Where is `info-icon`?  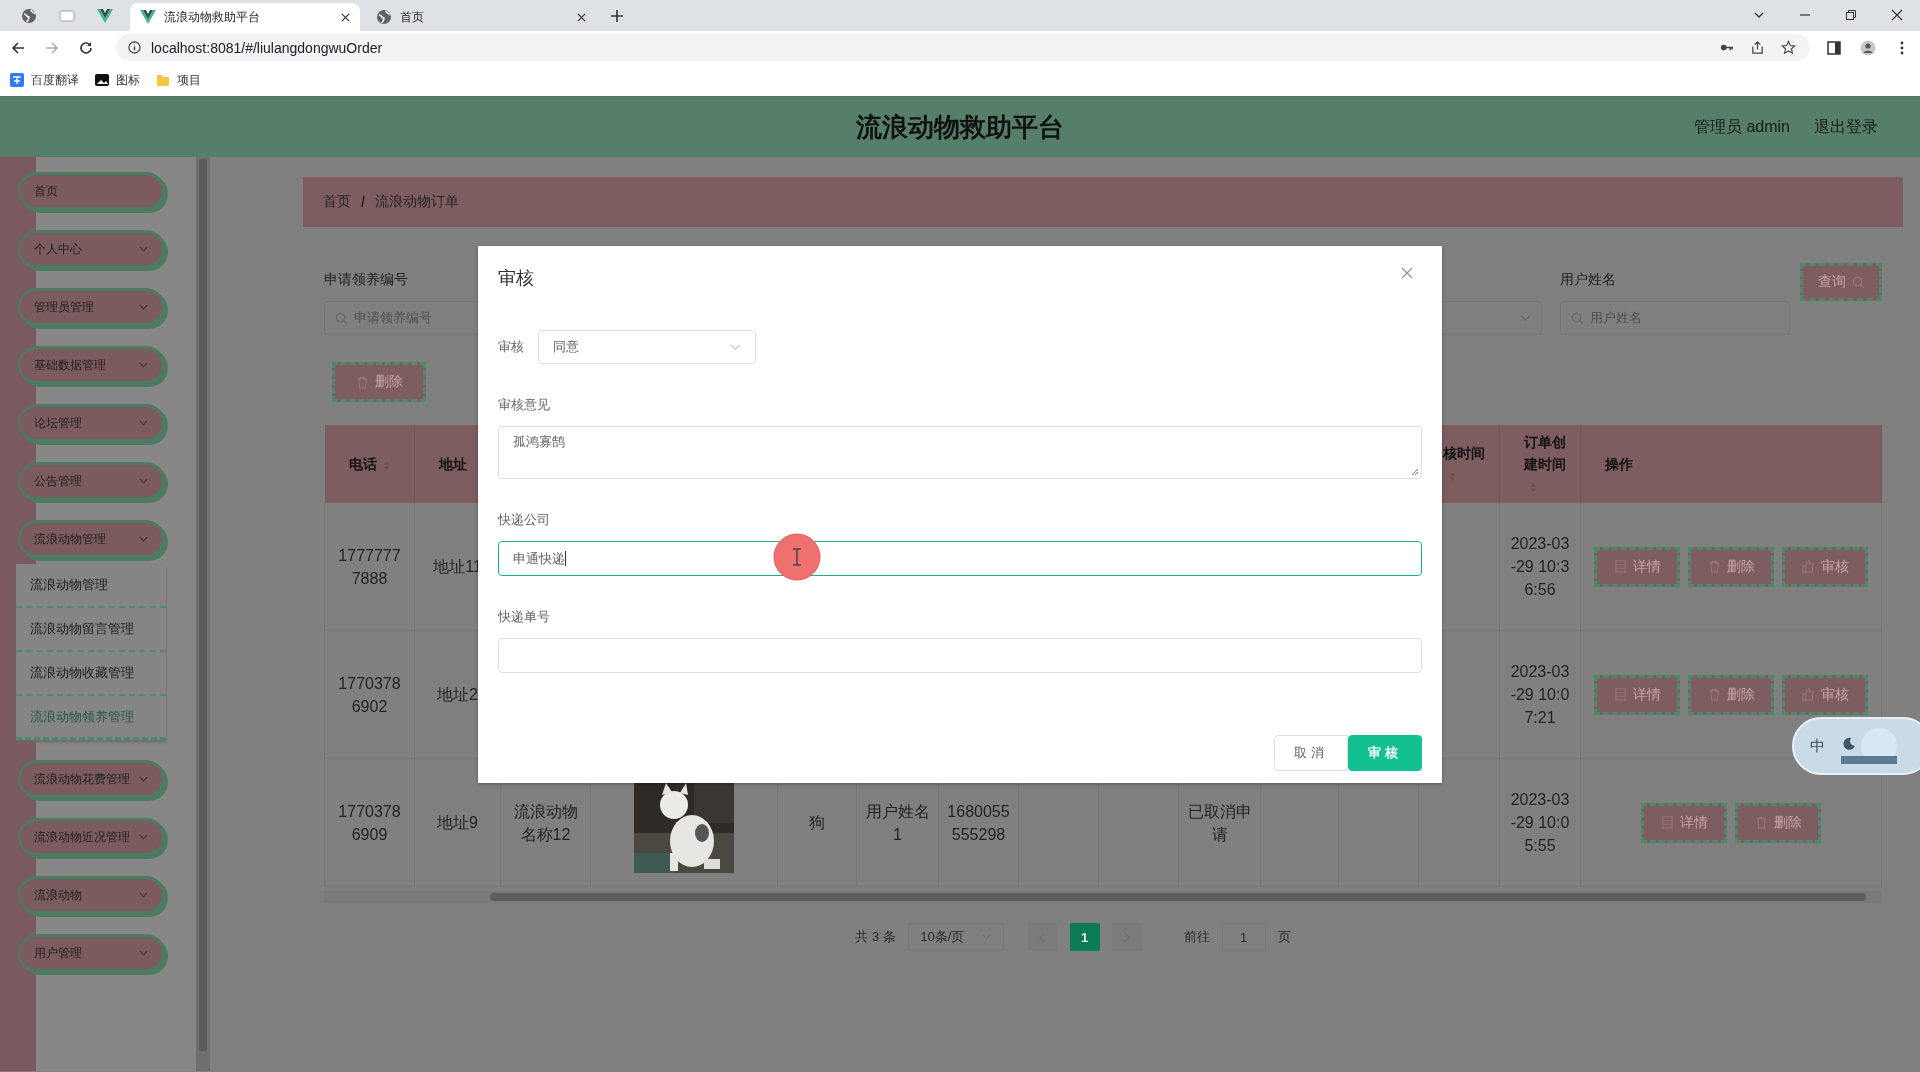 info-icon is located at coordinates (134, 47).